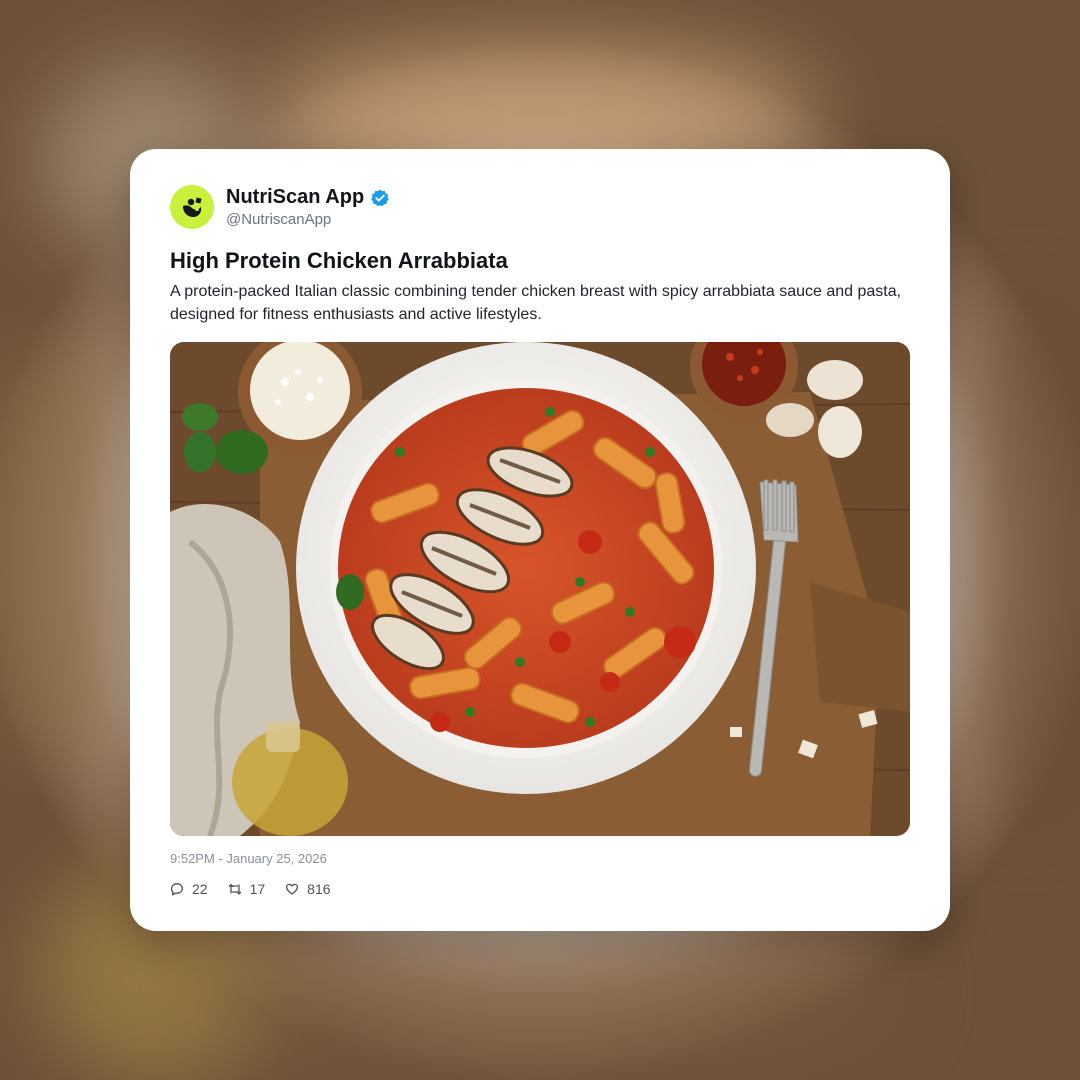 The width and height of the screenshot is (1080, 1080). I want to click on display-name: NutriScan App, so click(295, 197).